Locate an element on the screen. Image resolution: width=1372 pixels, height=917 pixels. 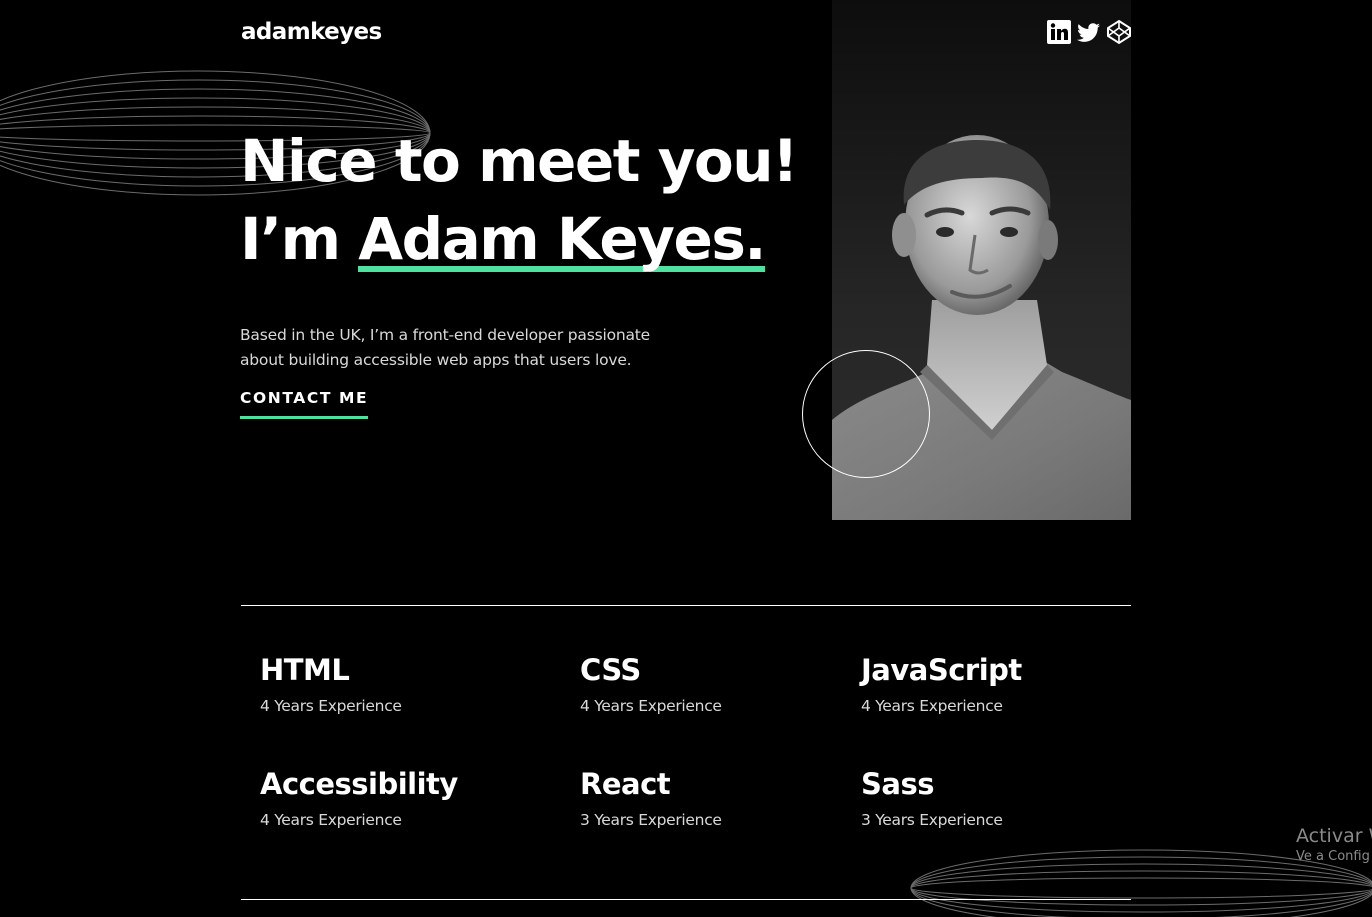
divider-bottom is located at coordinates (686, 899).